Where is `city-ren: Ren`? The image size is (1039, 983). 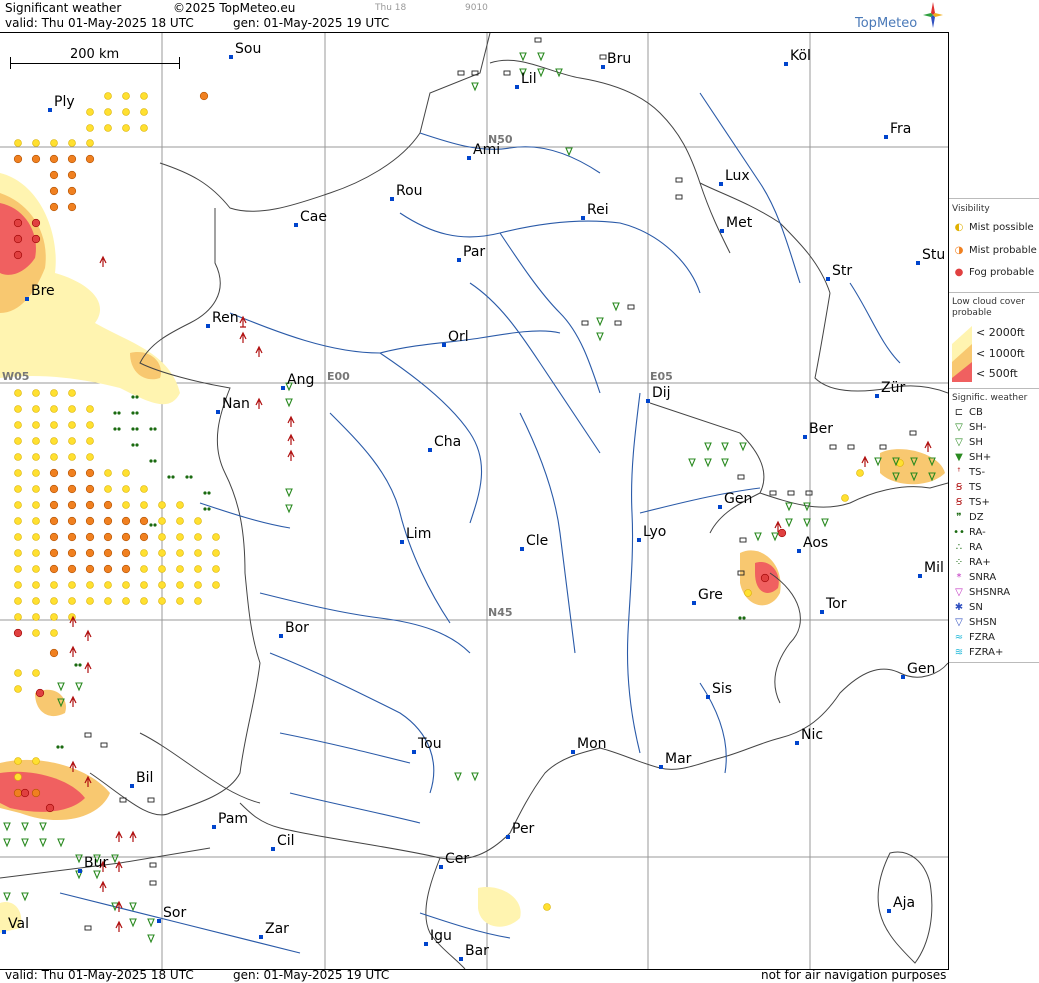
city-ren: Ren is located at coordinates (222, 319).